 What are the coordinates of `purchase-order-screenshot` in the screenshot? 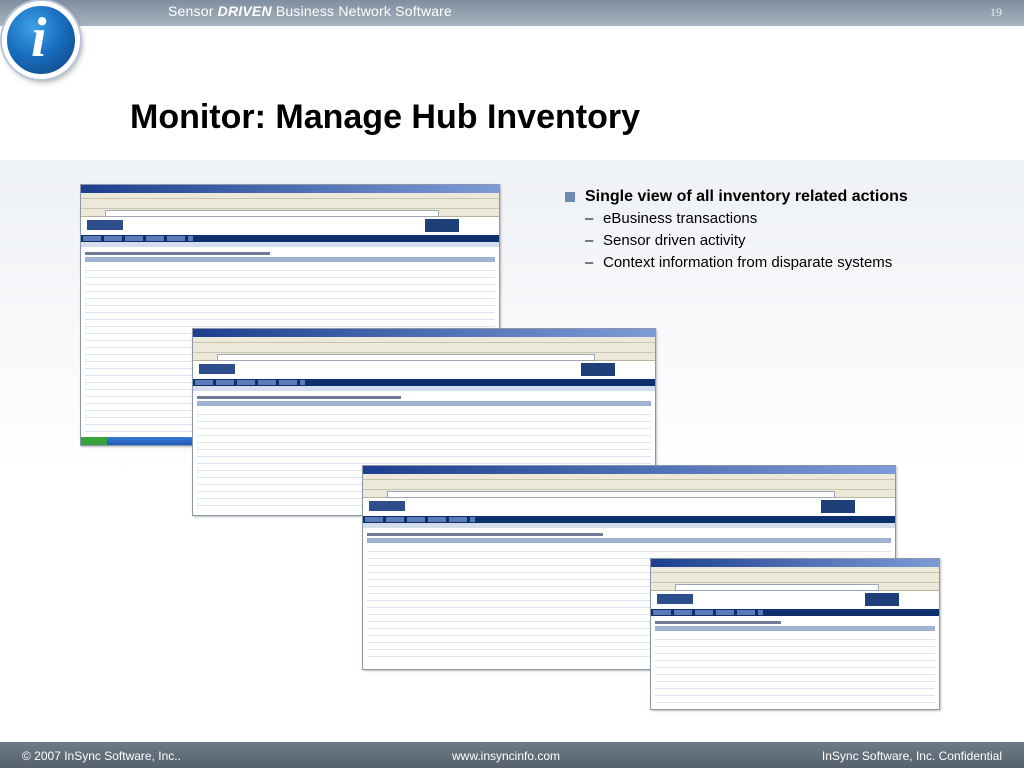 It's located at (795, 634).